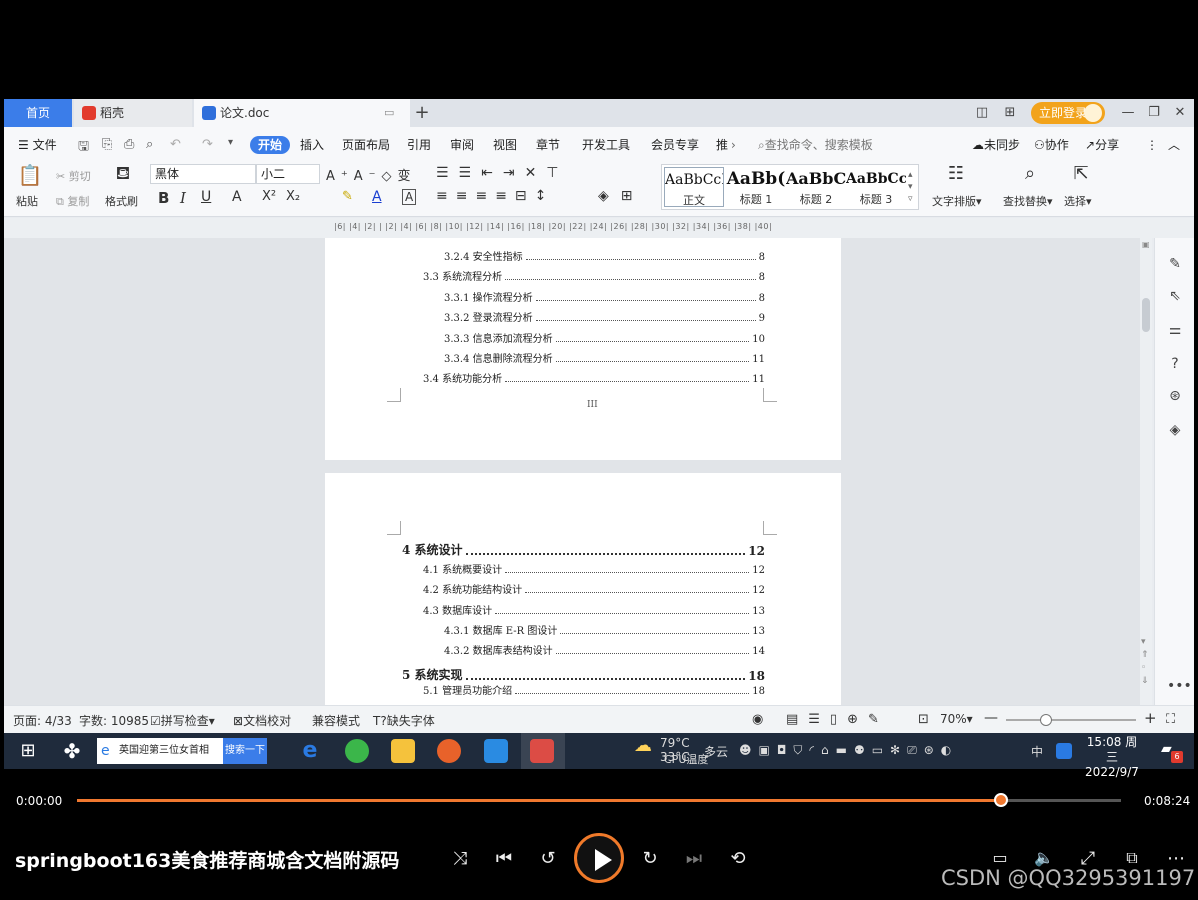  I want to click on alignment-tools: ≡≡≡≡⊟↕, so click(495, 196).